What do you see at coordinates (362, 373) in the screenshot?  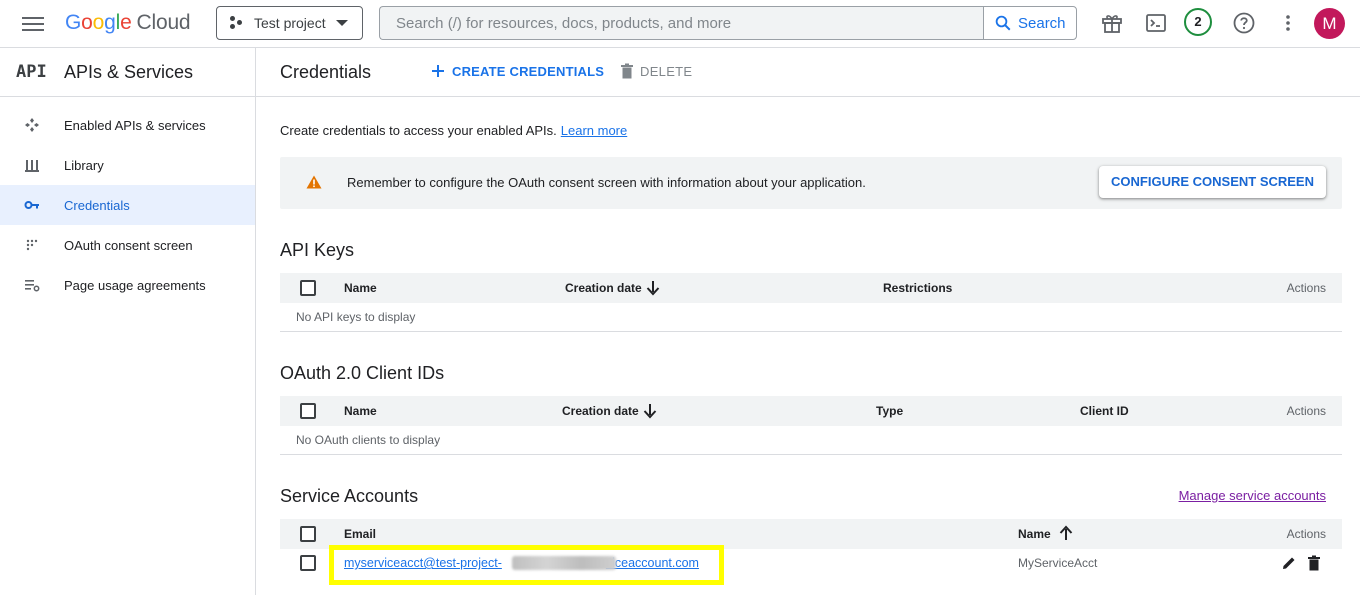 I see `oauth-title: OAuth 2.0 Client IDs` at bounding box center [362, 373].